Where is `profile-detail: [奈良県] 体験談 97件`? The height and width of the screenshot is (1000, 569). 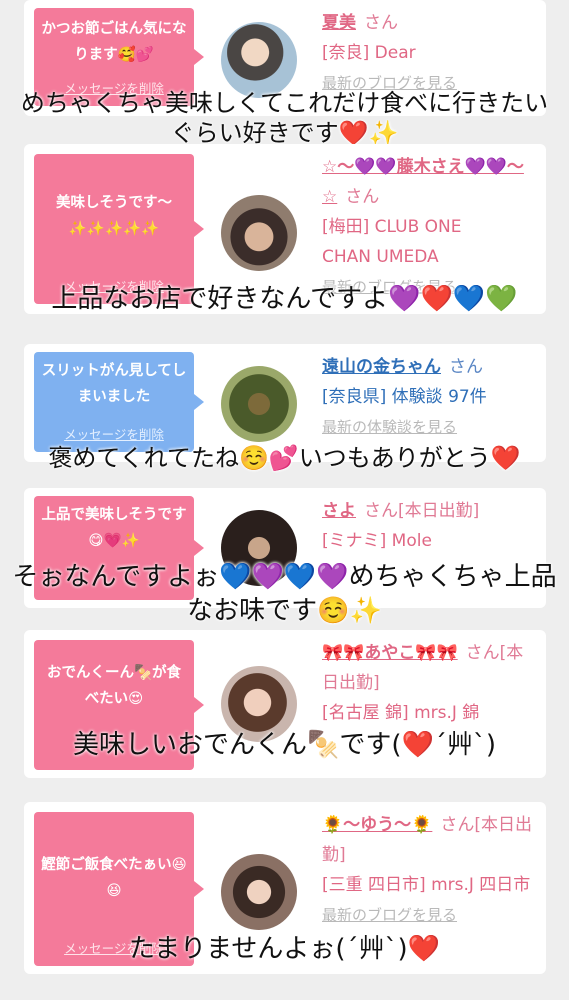
profile-detail: [奈良県] 体験談 97件 is located at coordinates (404, 397).